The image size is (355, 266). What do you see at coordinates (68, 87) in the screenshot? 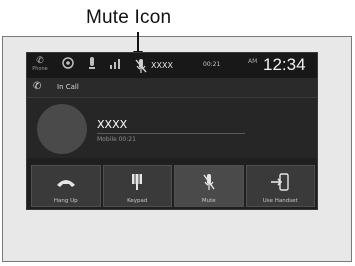
I see `call-status-label: In Call` at bounding box center [68, 87].